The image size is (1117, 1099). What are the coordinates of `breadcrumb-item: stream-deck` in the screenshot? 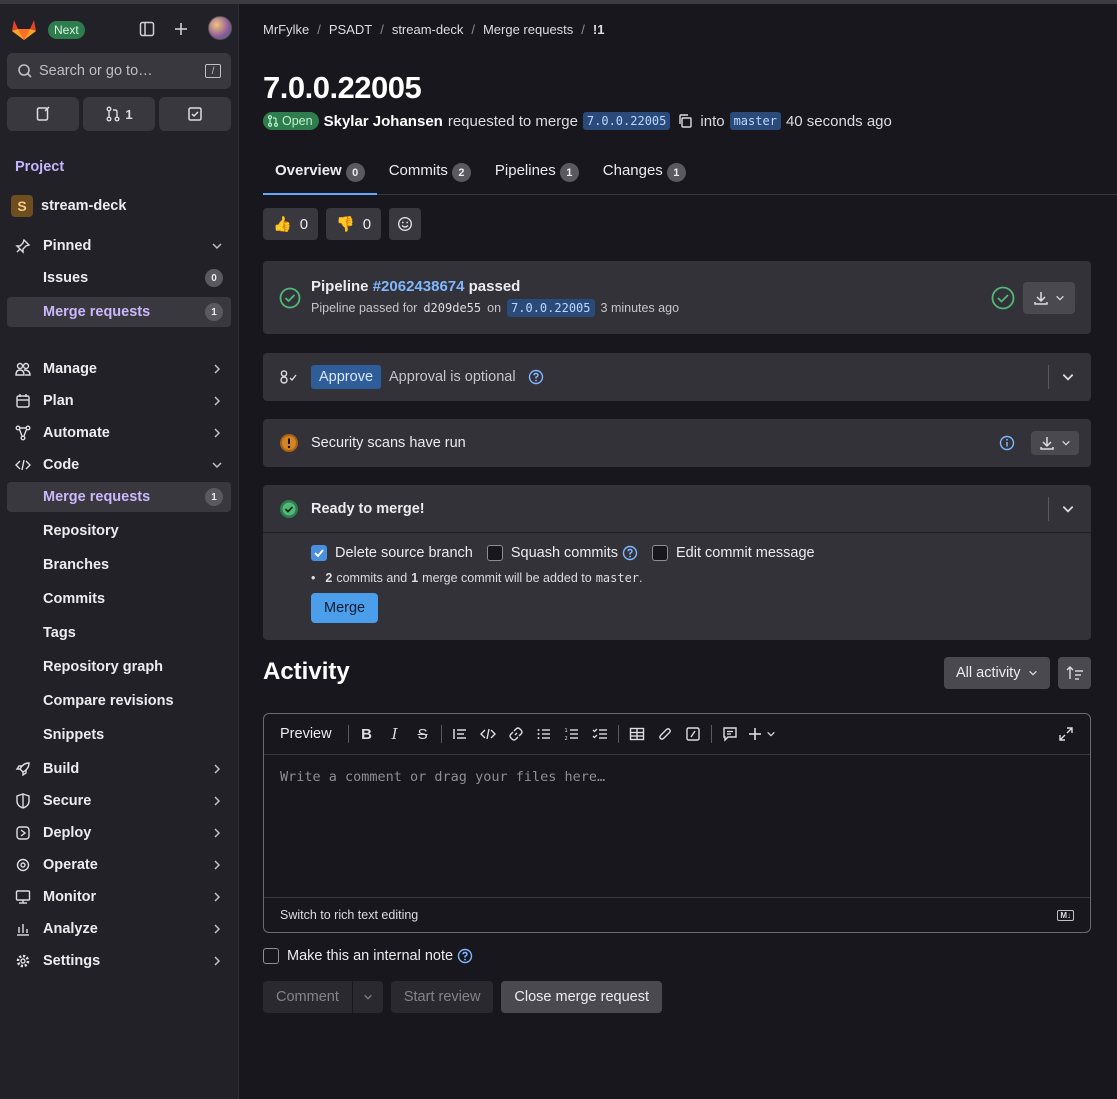 It's located at (428, 29).